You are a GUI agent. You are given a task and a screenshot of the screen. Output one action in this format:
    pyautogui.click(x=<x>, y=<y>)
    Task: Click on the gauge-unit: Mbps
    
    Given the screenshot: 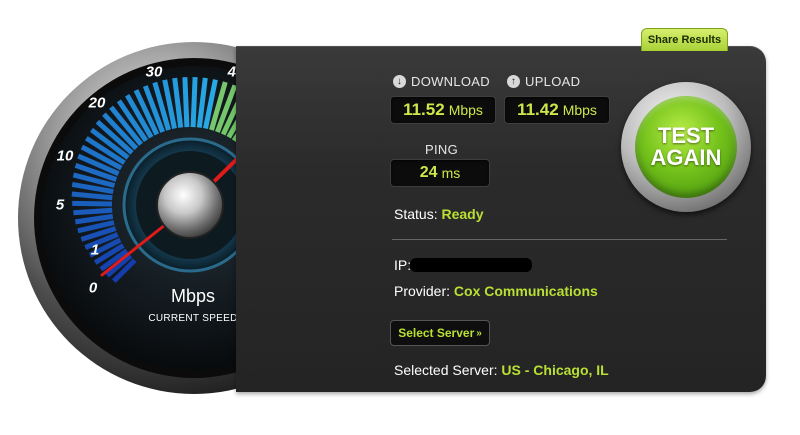 What is the action you would take?
    pyautogui.click(x=192, y=296)
    